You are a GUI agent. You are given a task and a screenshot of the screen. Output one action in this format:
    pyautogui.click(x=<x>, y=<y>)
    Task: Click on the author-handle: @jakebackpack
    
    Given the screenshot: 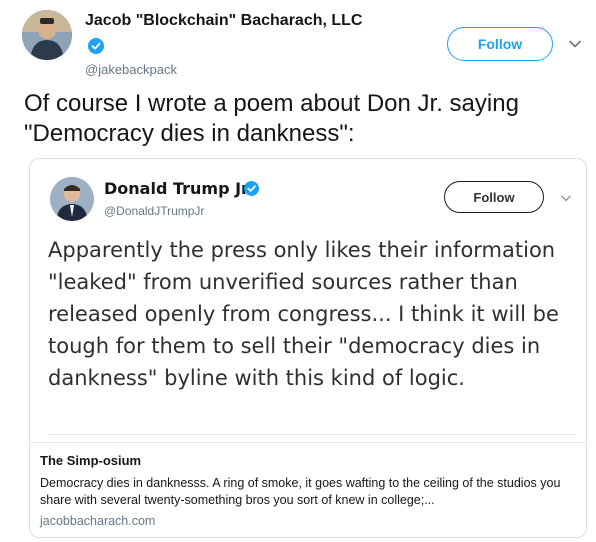 What is the action you would take?
    pyautogui.click(x=131, y=69)
    